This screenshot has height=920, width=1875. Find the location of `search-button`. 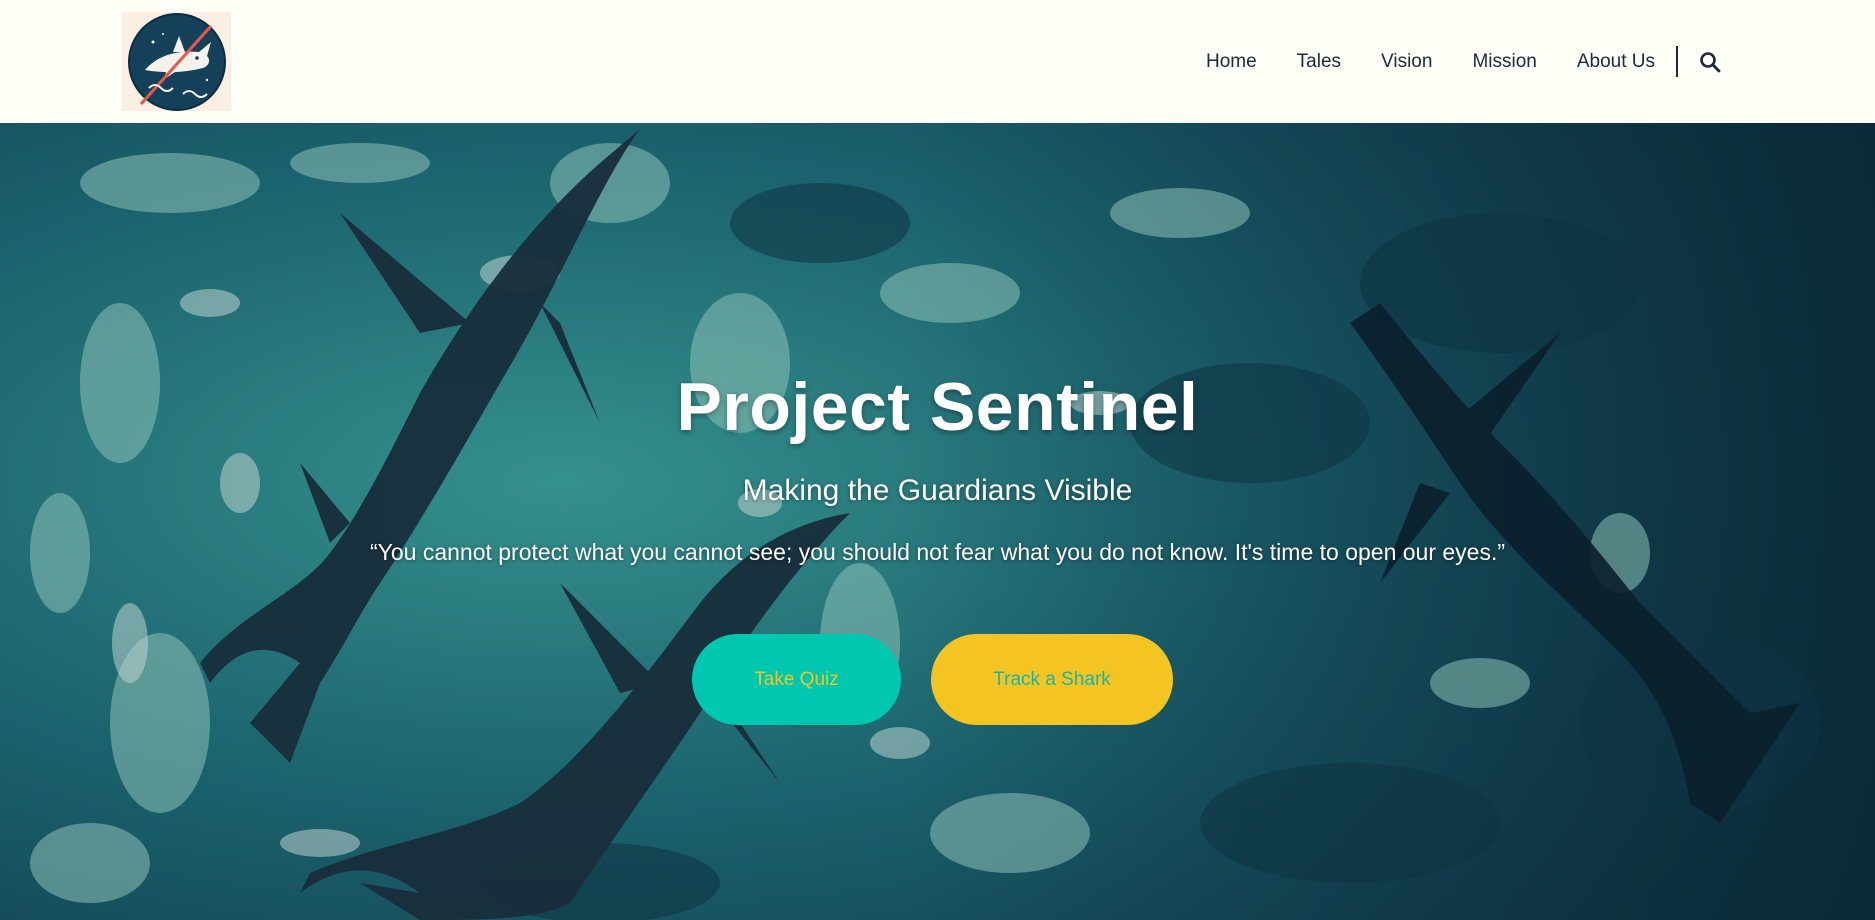

search-button is located at coordinates (1710, 62).